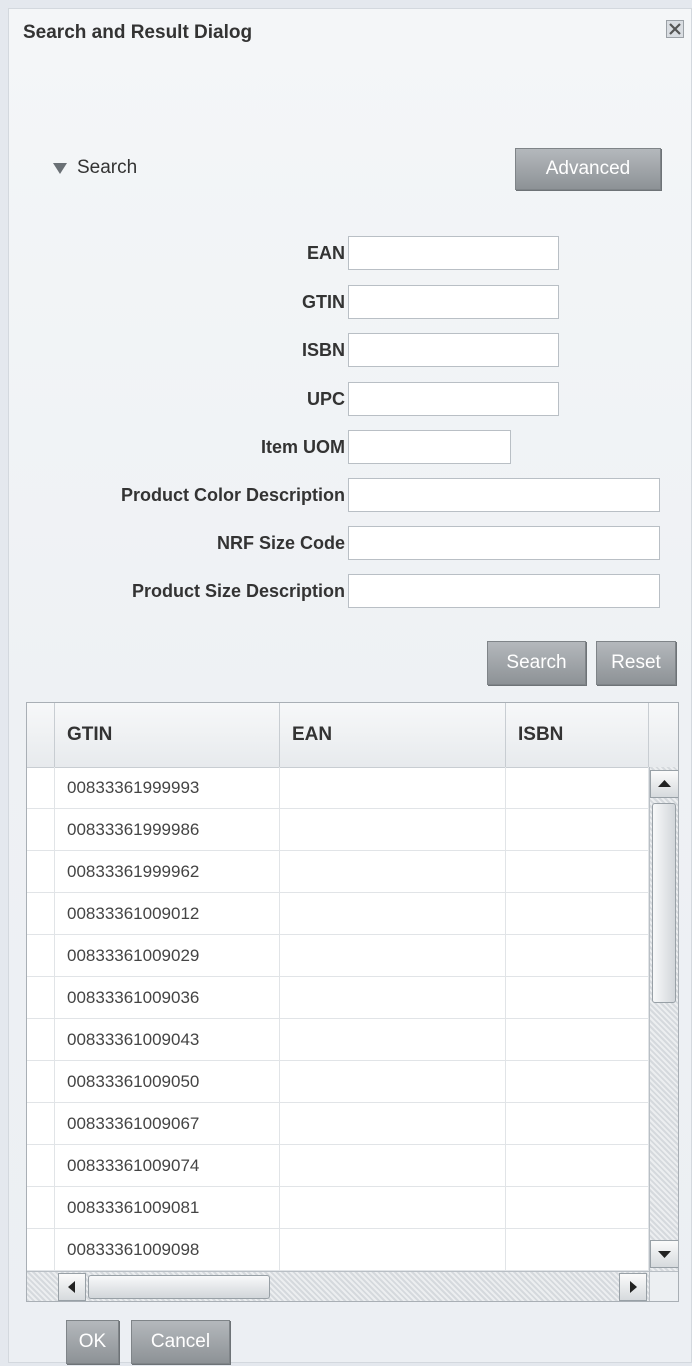 The image size is (692, 1366). What do you see at coordinates (167, 1208) in the screenshot?
I see `gtin-cell: 00833361009081` at bounding box center [167, 1208].